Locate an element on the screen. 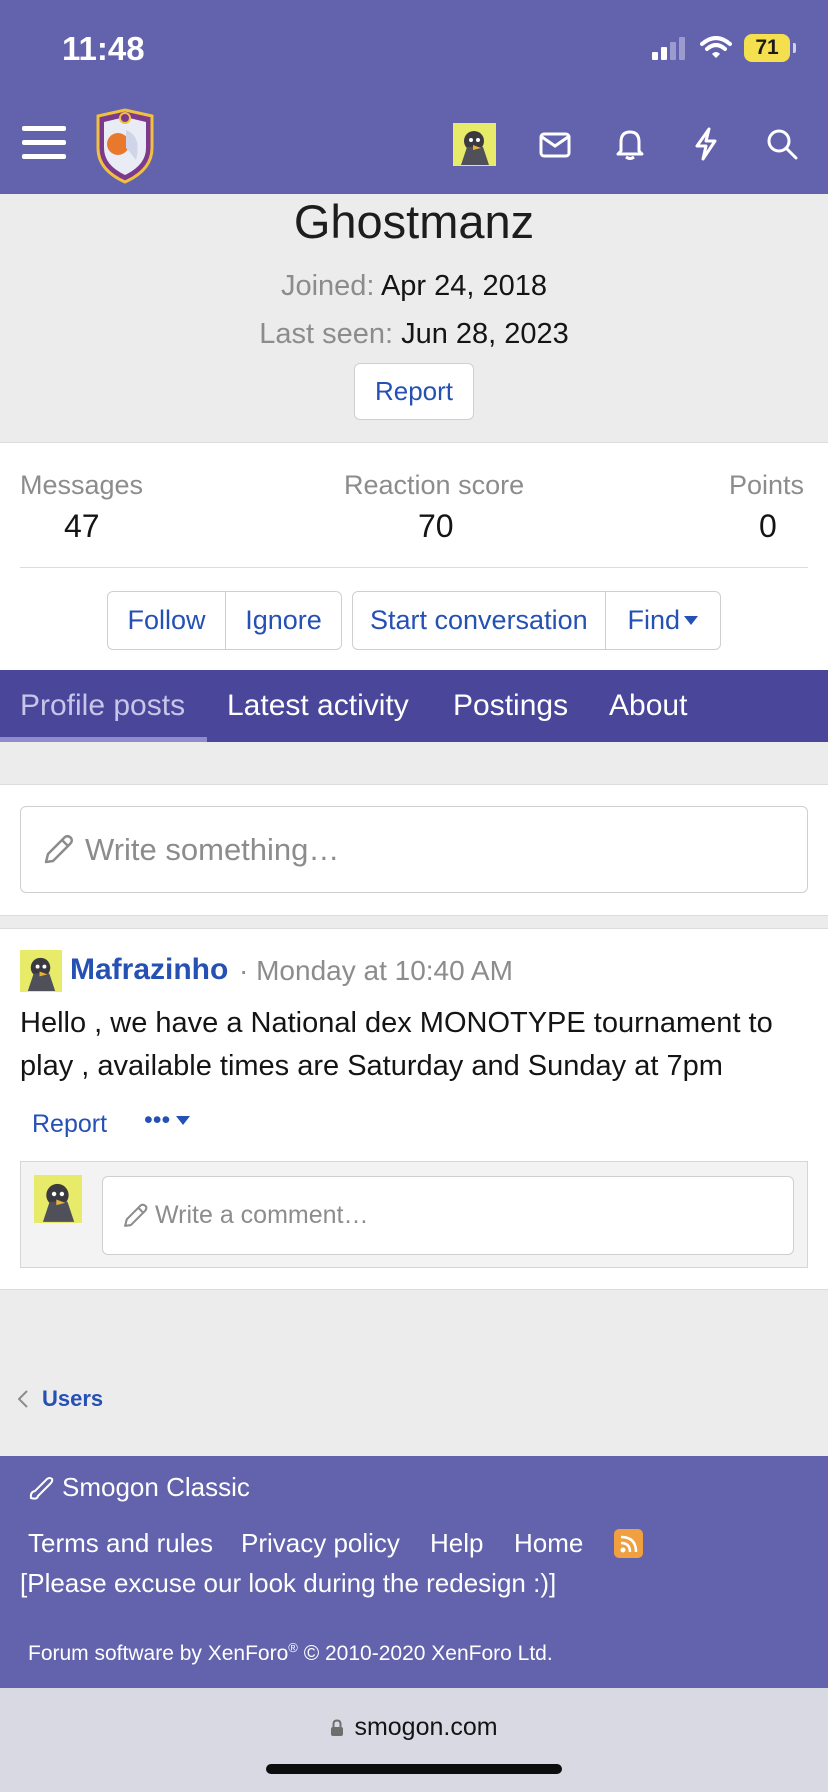  style-chooser: Smogon Classic is located at coordinates (139, 1487).